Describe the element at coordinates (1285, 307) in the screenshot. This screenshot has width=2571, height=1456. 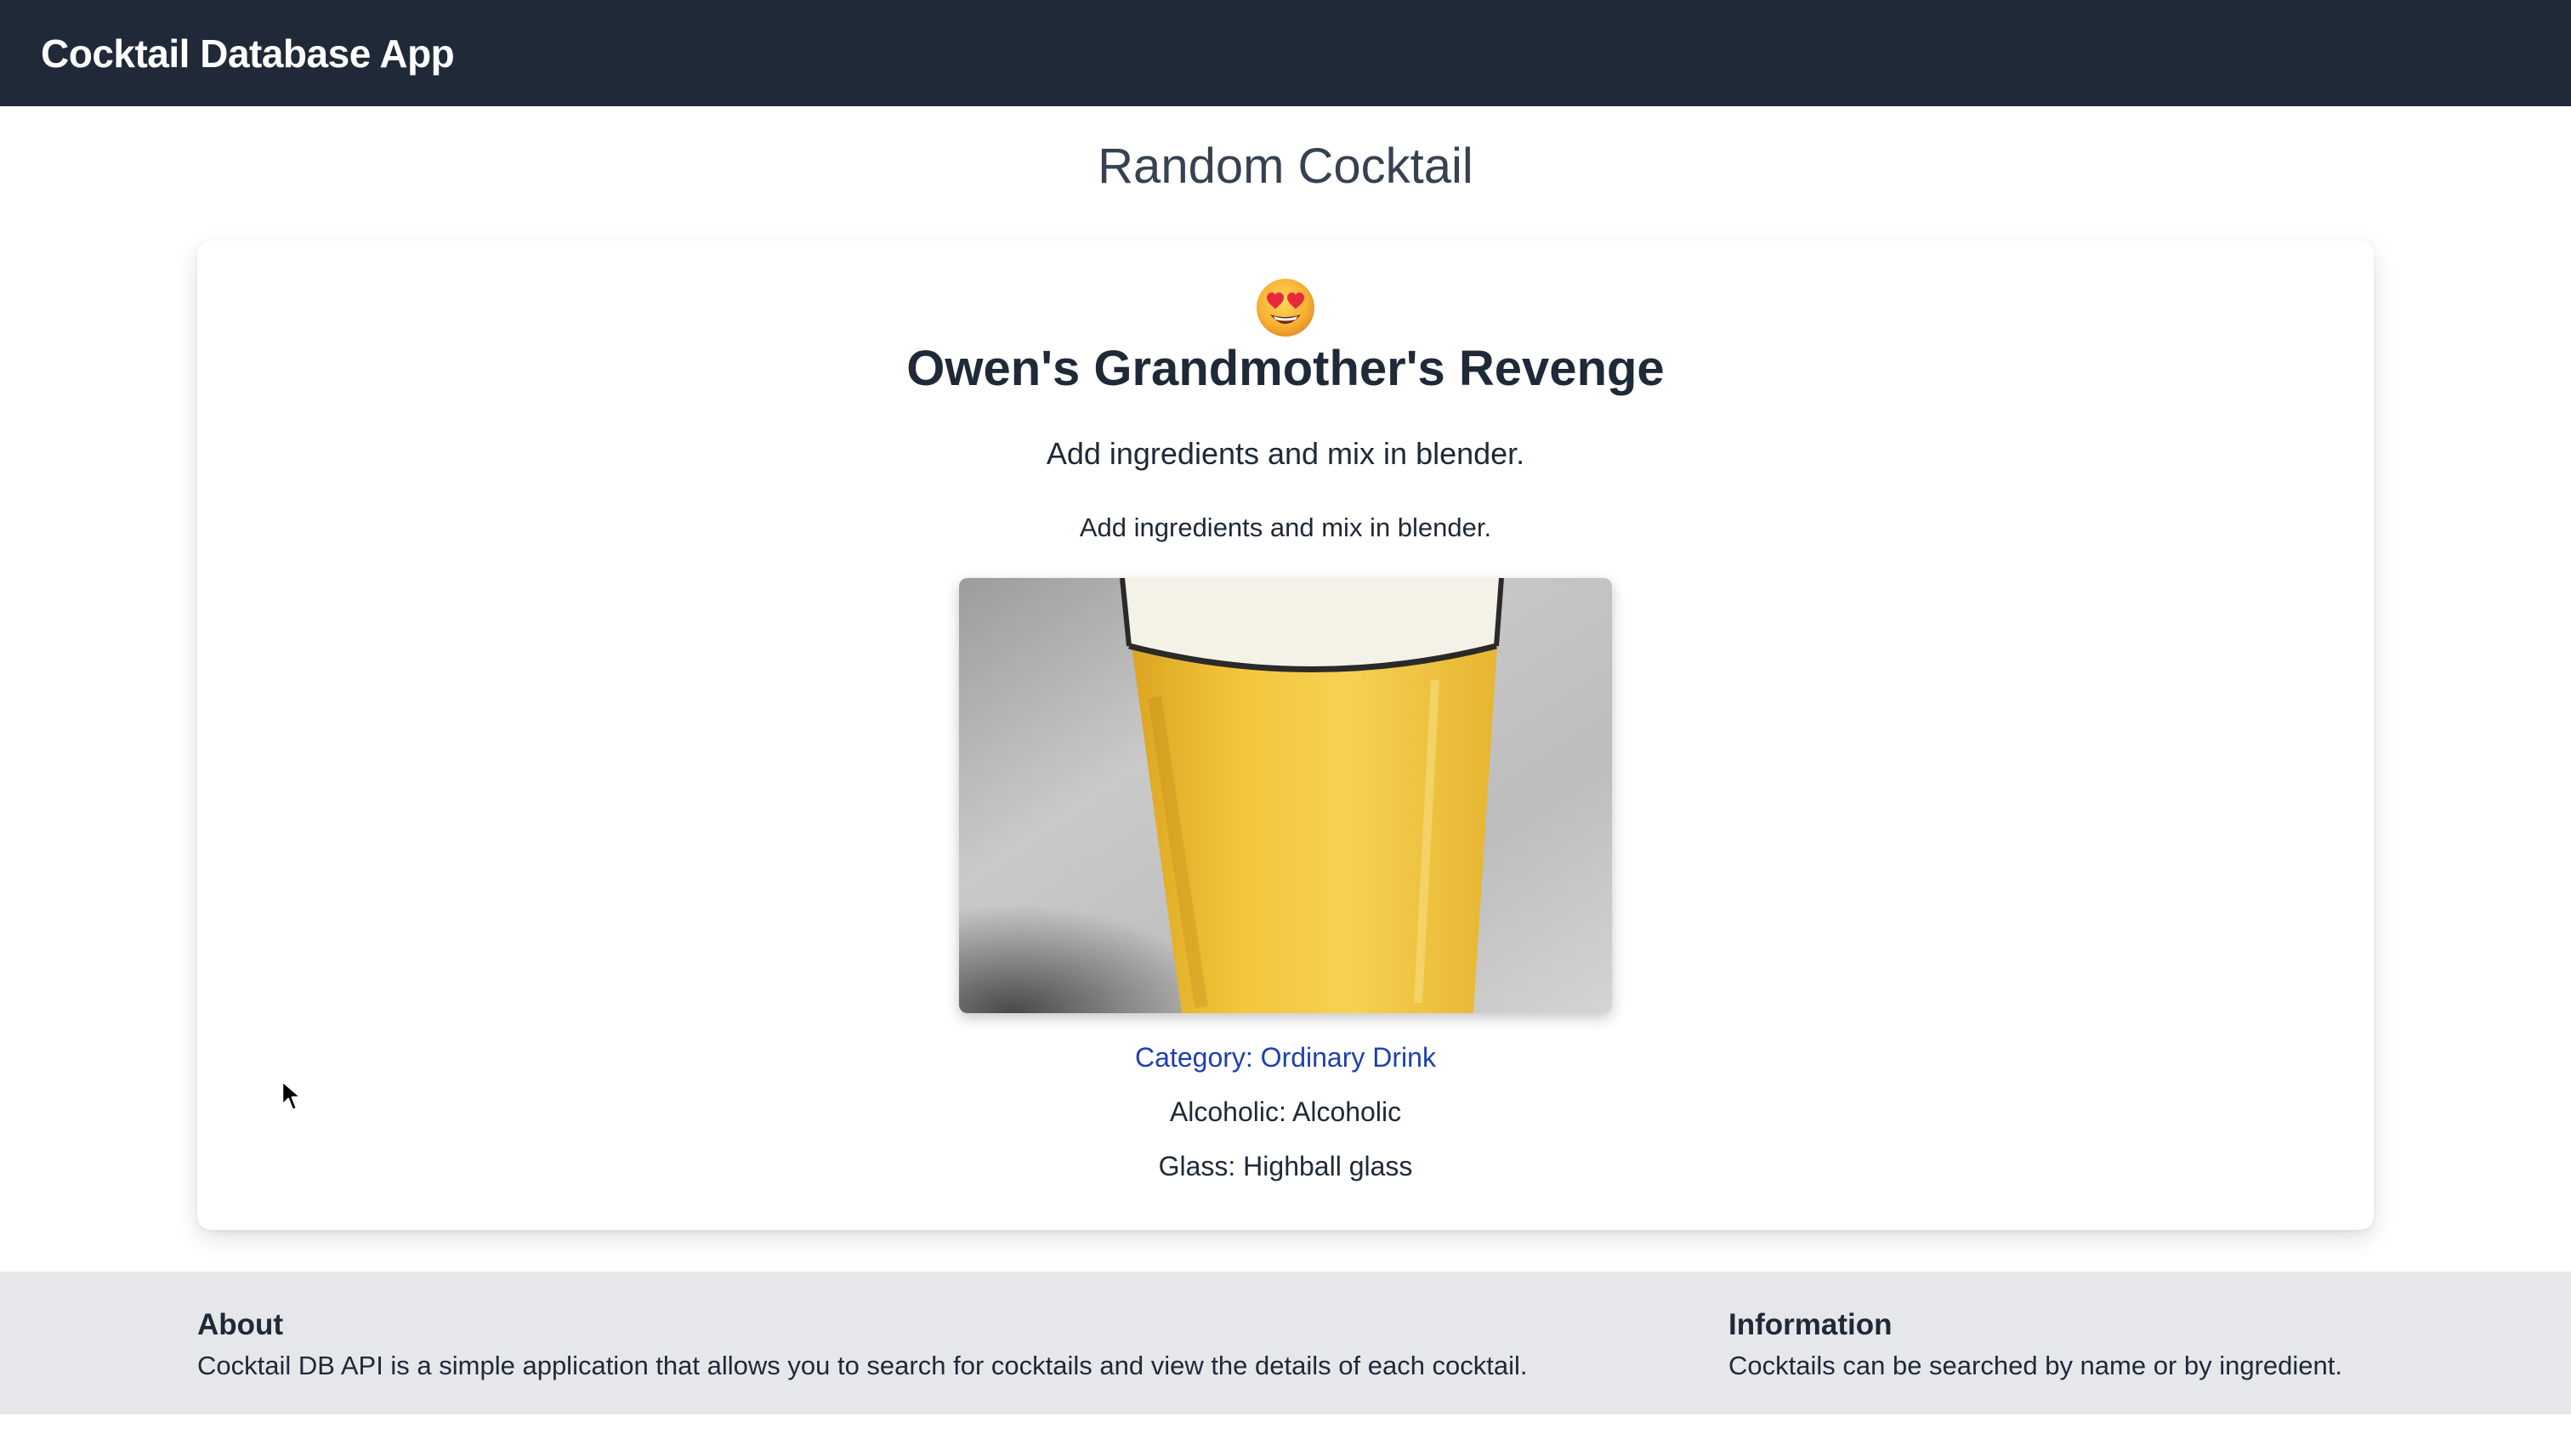
I see `heart-eyes-emoji-icon` at that location.